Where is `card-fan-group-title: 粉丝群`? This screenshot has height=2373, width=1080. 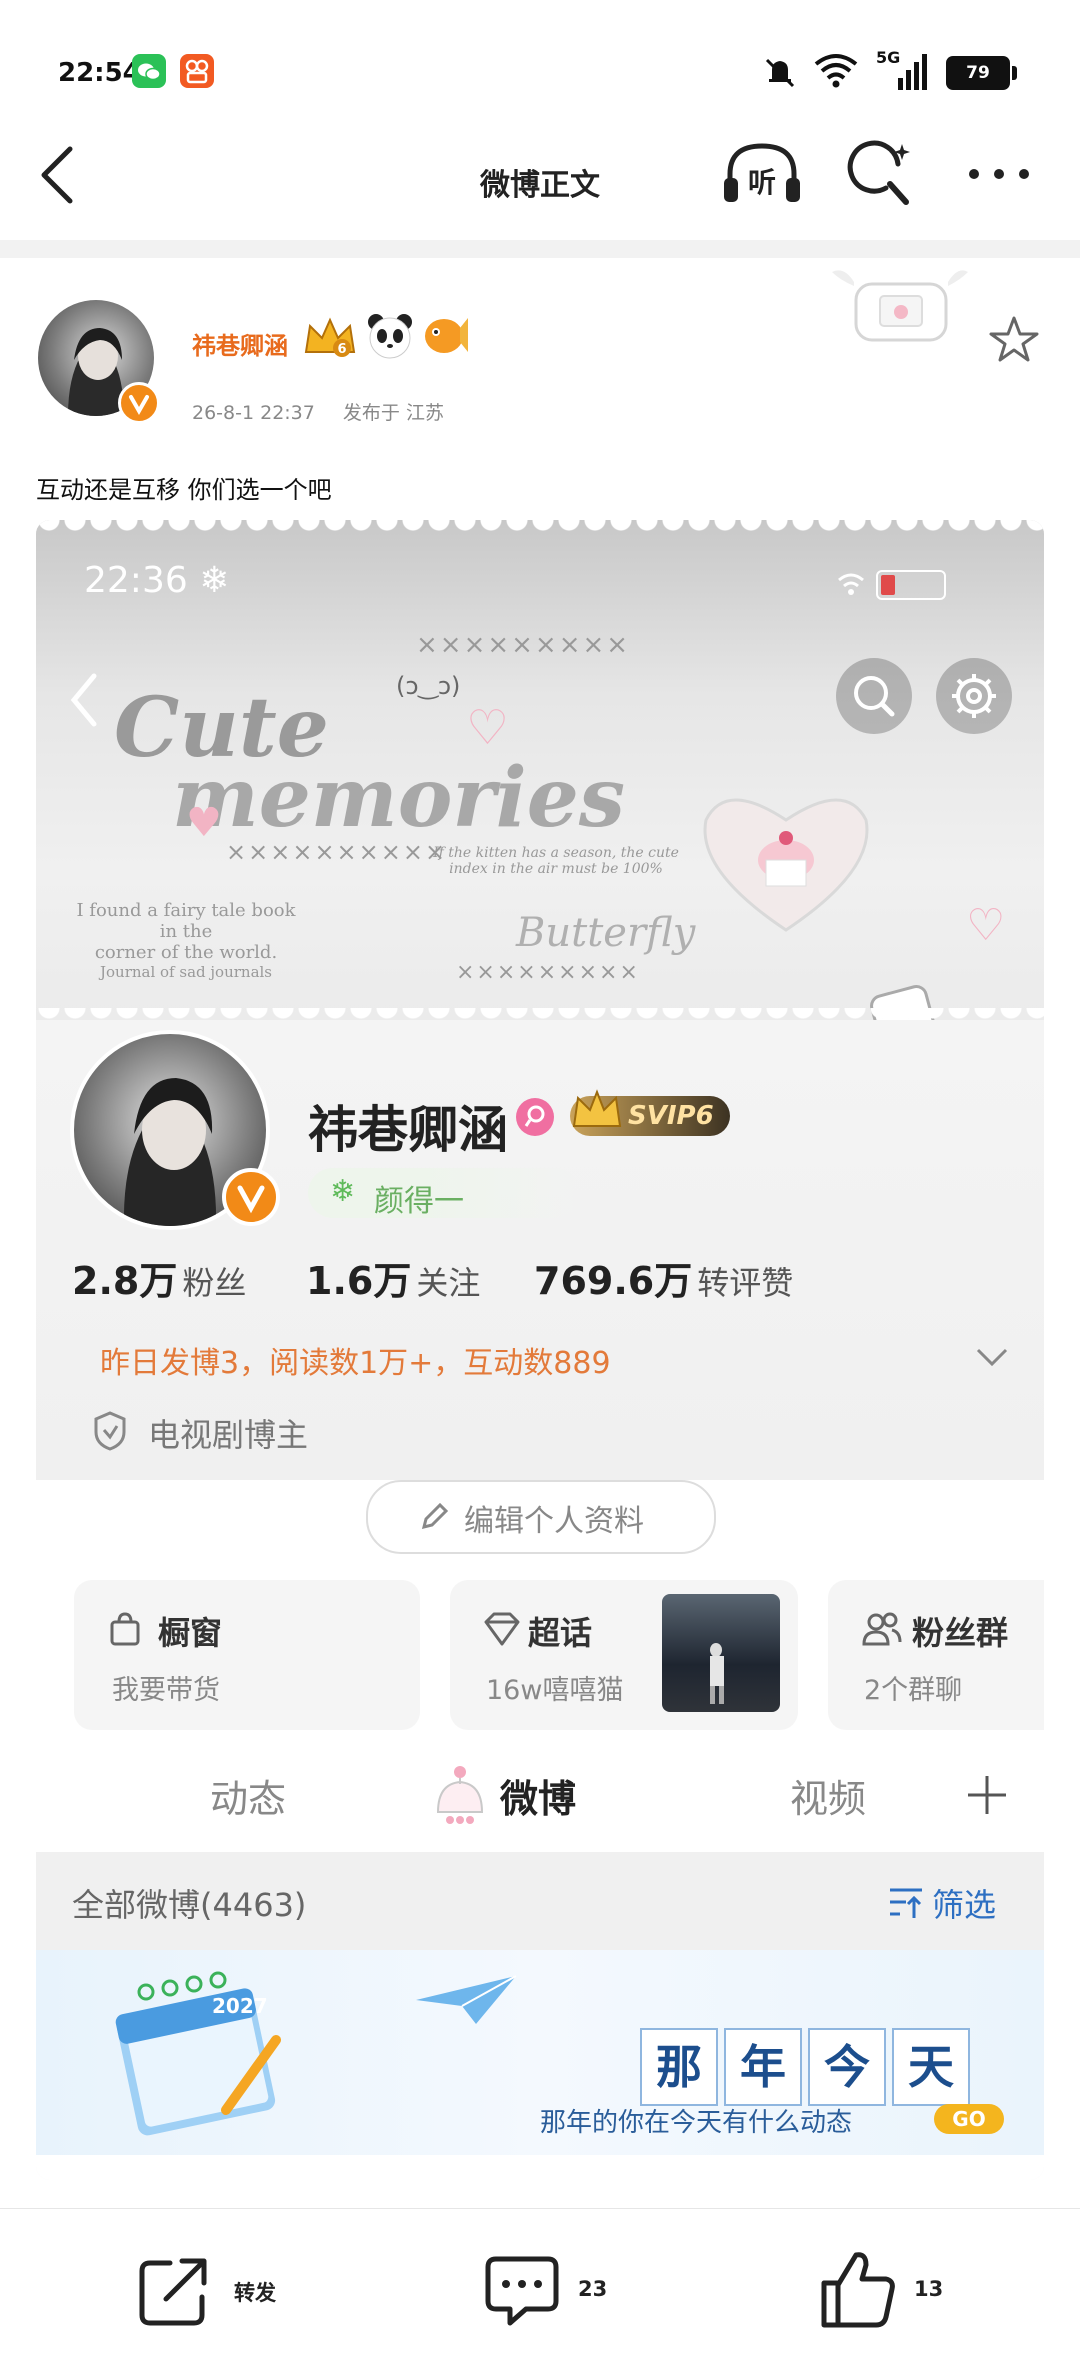
card-fan-group-title: 粉丝群 is located at coordinates (960, 1633).